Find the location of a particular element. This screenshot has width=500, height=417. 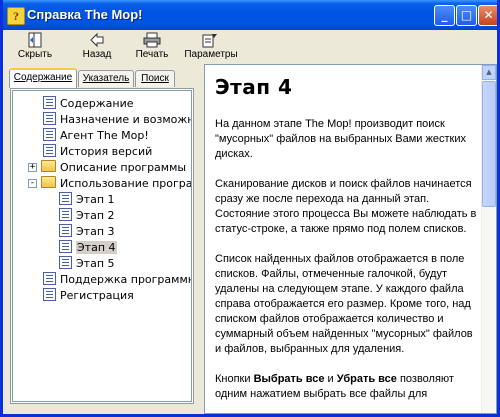

scroll-up-arrow-icon: ▲ is located at coordinates (489, 72).